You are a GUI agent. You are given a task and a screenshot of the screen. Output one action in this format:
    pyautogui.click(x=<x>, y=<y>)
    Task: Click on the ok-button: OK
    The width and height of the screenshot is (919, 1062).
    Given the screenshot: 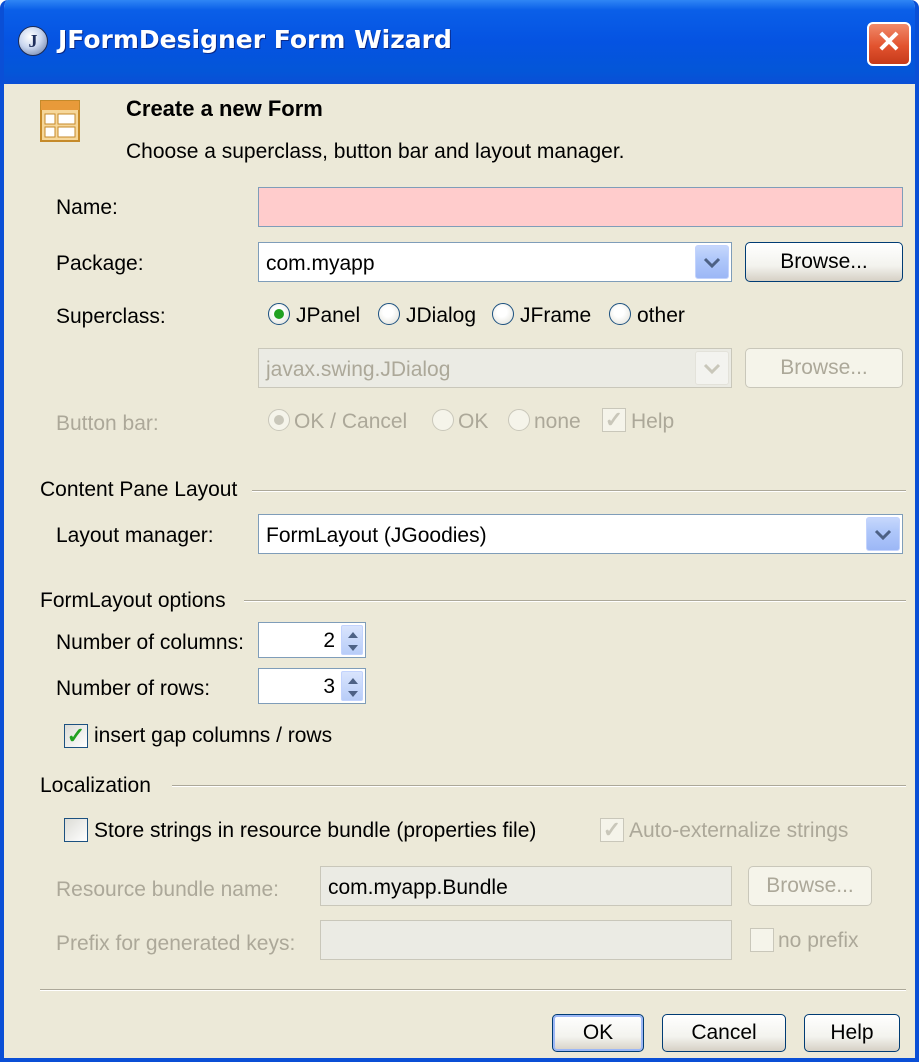 What is the action you would take?
    pyautogui.click(x=598, y=1033)
    